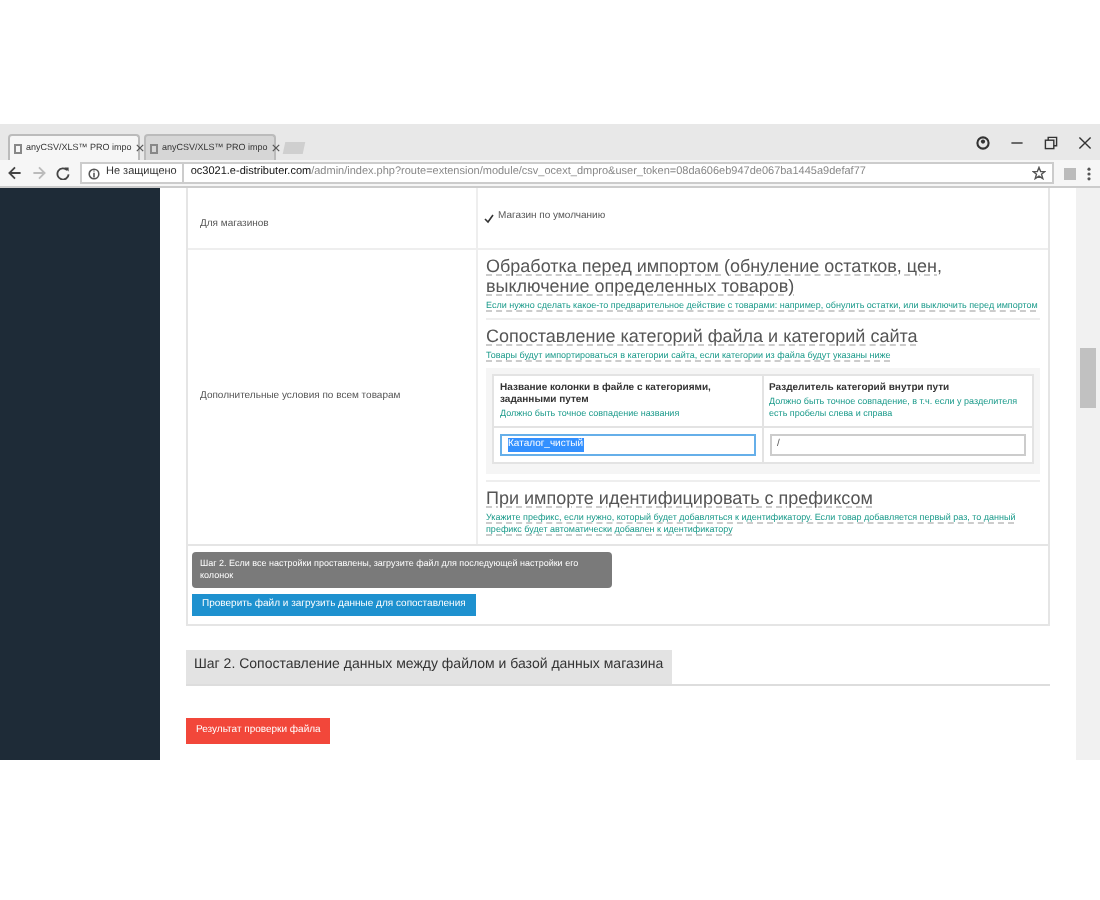 The width and height of the screenshot is (1100, 900). Describe the element at coordinates (489, 218) in the screenshot. I see `checkbox` at that location.